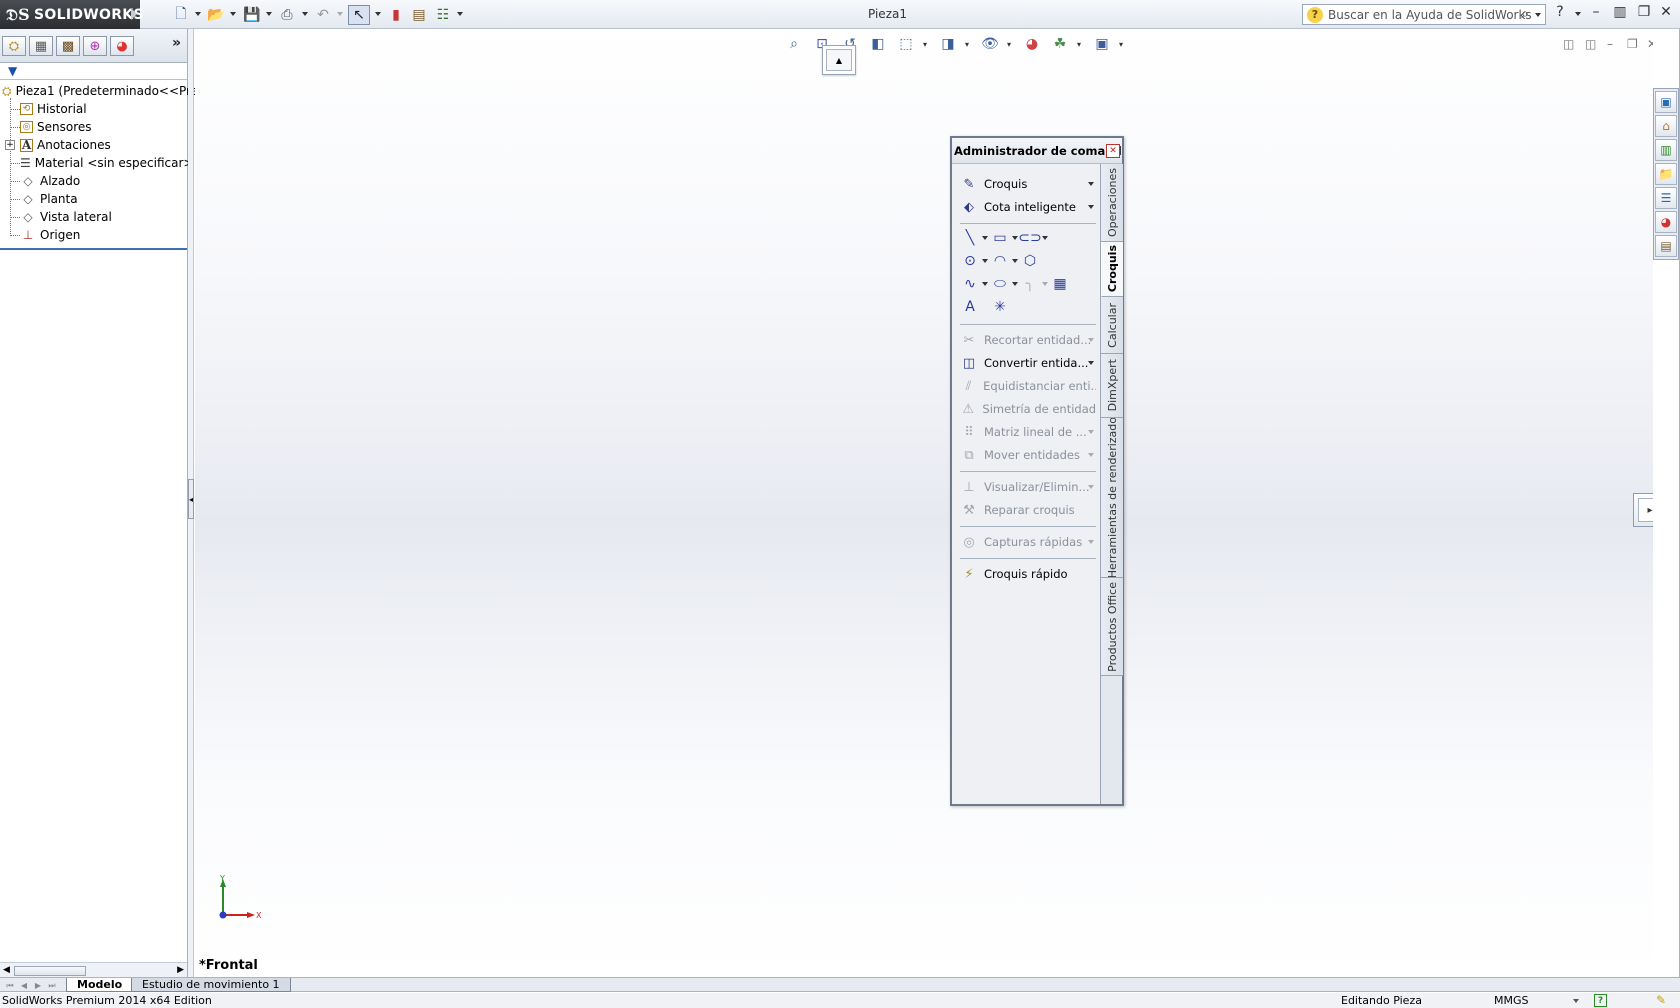 This screenshot has height=1008, width=1680. Describe the element at coordinates (1028, 455) in the screenshot. I see `move-entities-button: ⧉ Mover entidades` at that location.